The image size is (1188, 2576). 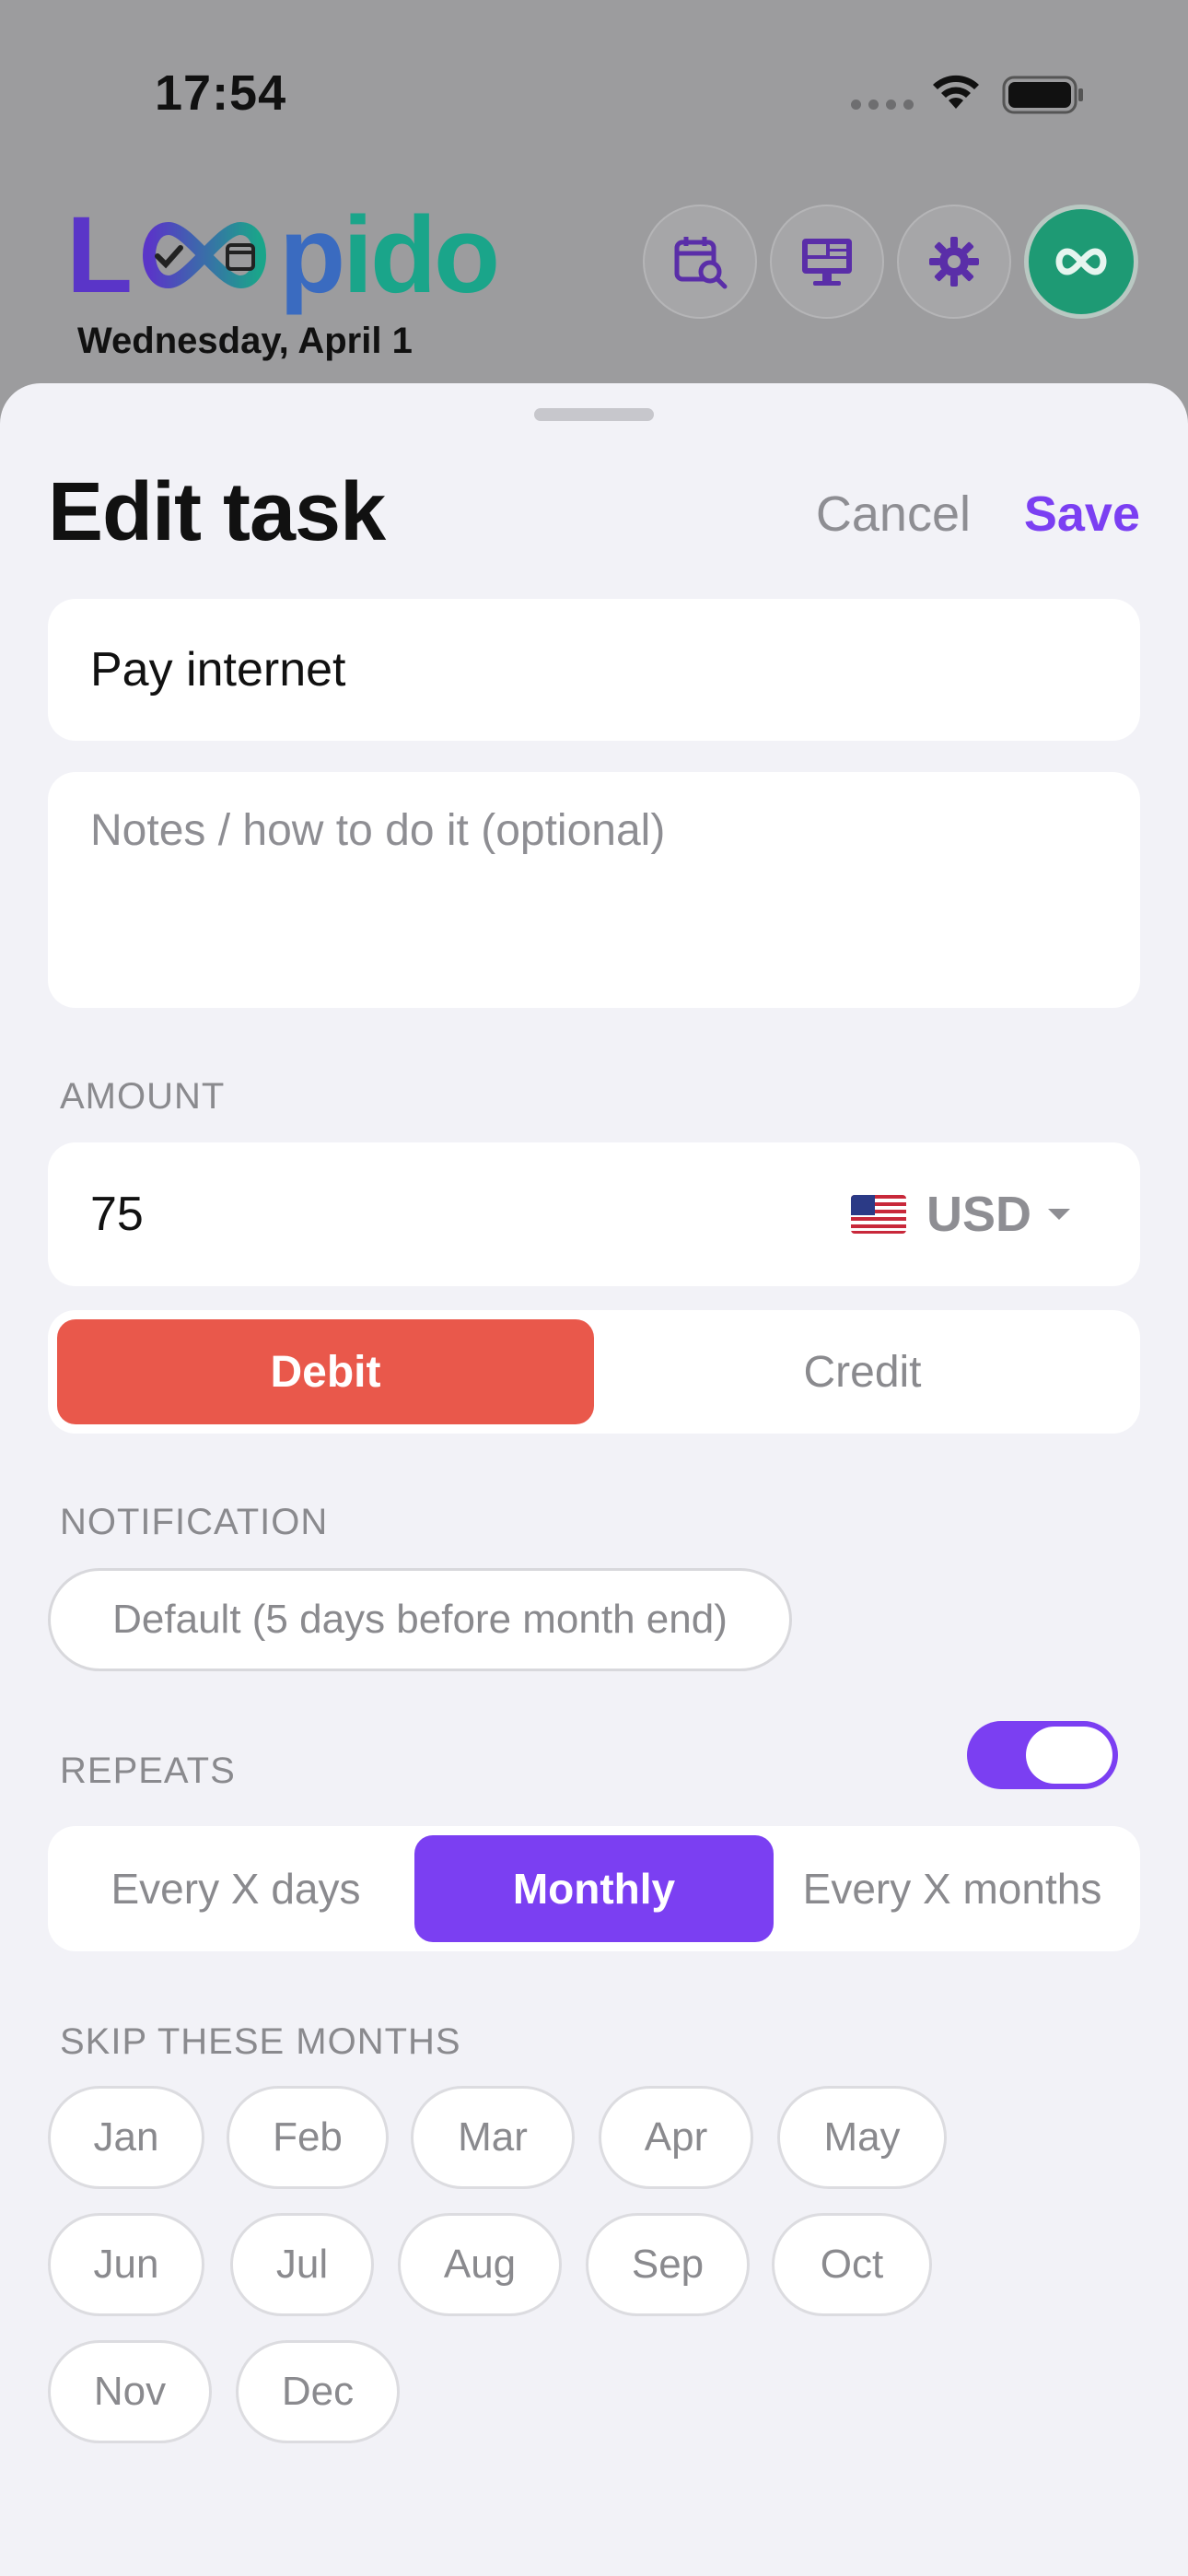 What do you see at coordinates (126, 2264) in the screenshot?
I see `month-chip-jun: Jun` at bounding box center [126, 2264].